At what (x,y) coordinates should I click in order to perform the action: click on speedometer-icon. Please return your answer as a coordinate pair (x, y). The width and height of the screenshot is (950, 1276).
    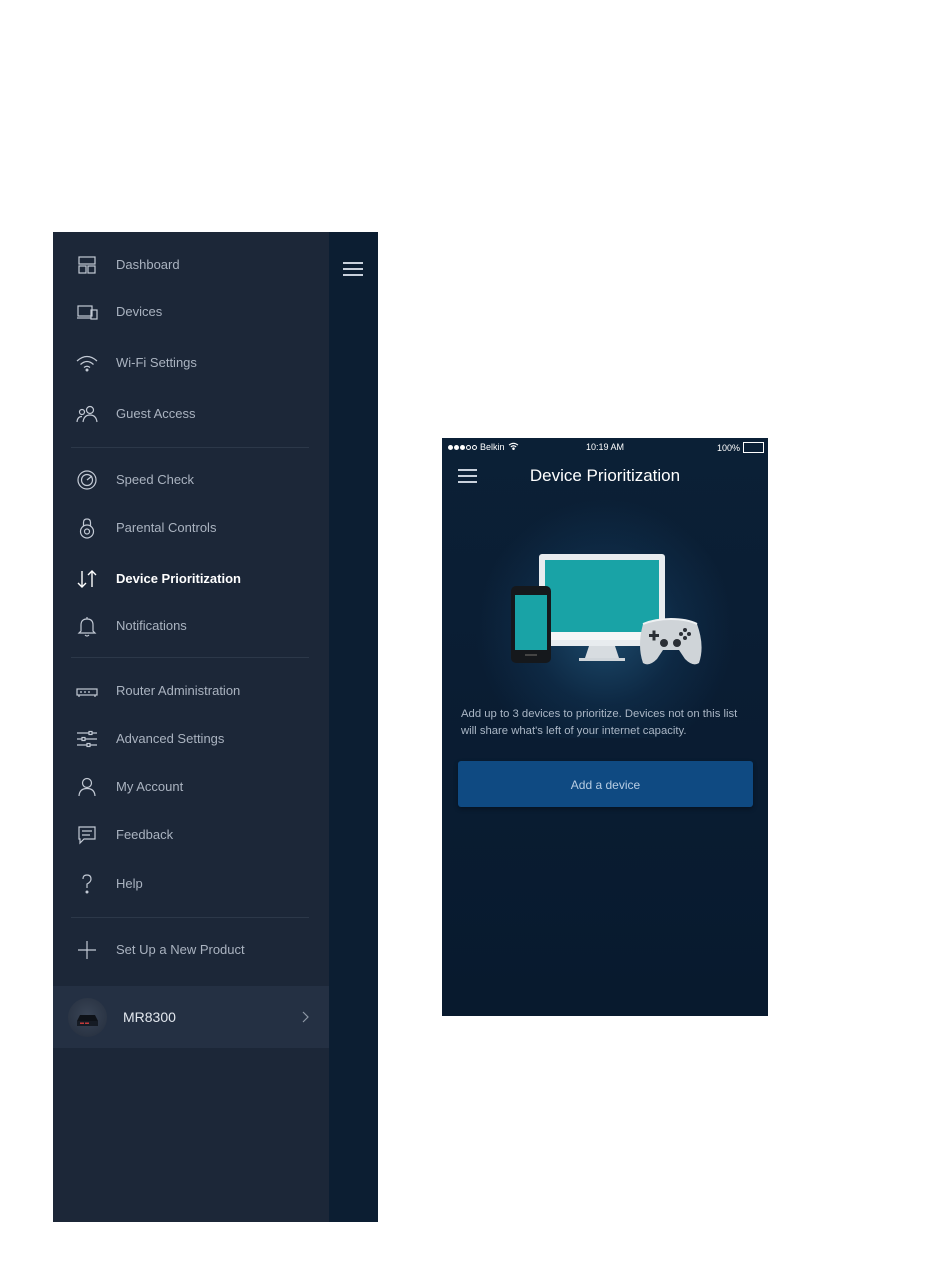
    Looking at the image, I should click on (87, 480).